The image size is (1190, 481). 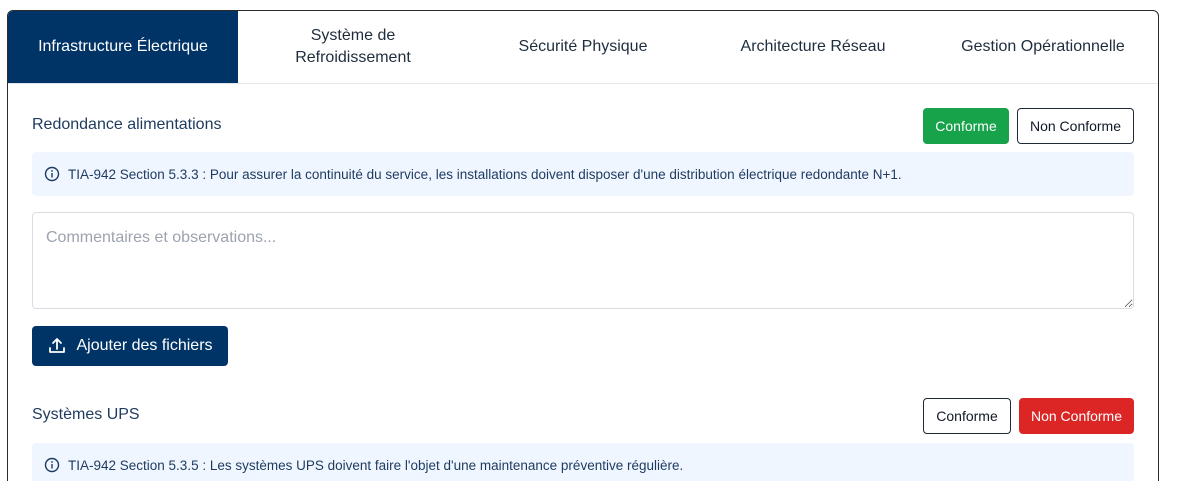 What do you see at coordinates (144, 345) in the screenshot?
I see `add-files-label: Ajouter des fichiers` at bounding box center [144, 345].